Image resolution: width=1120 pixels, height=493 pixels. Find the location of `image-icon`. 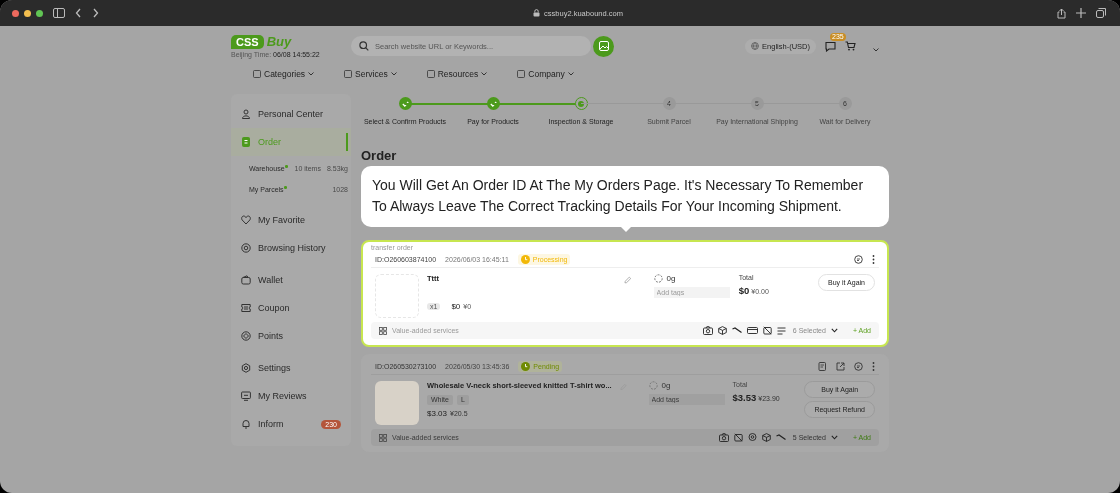

image-icon is located at coordinates (603, 46).